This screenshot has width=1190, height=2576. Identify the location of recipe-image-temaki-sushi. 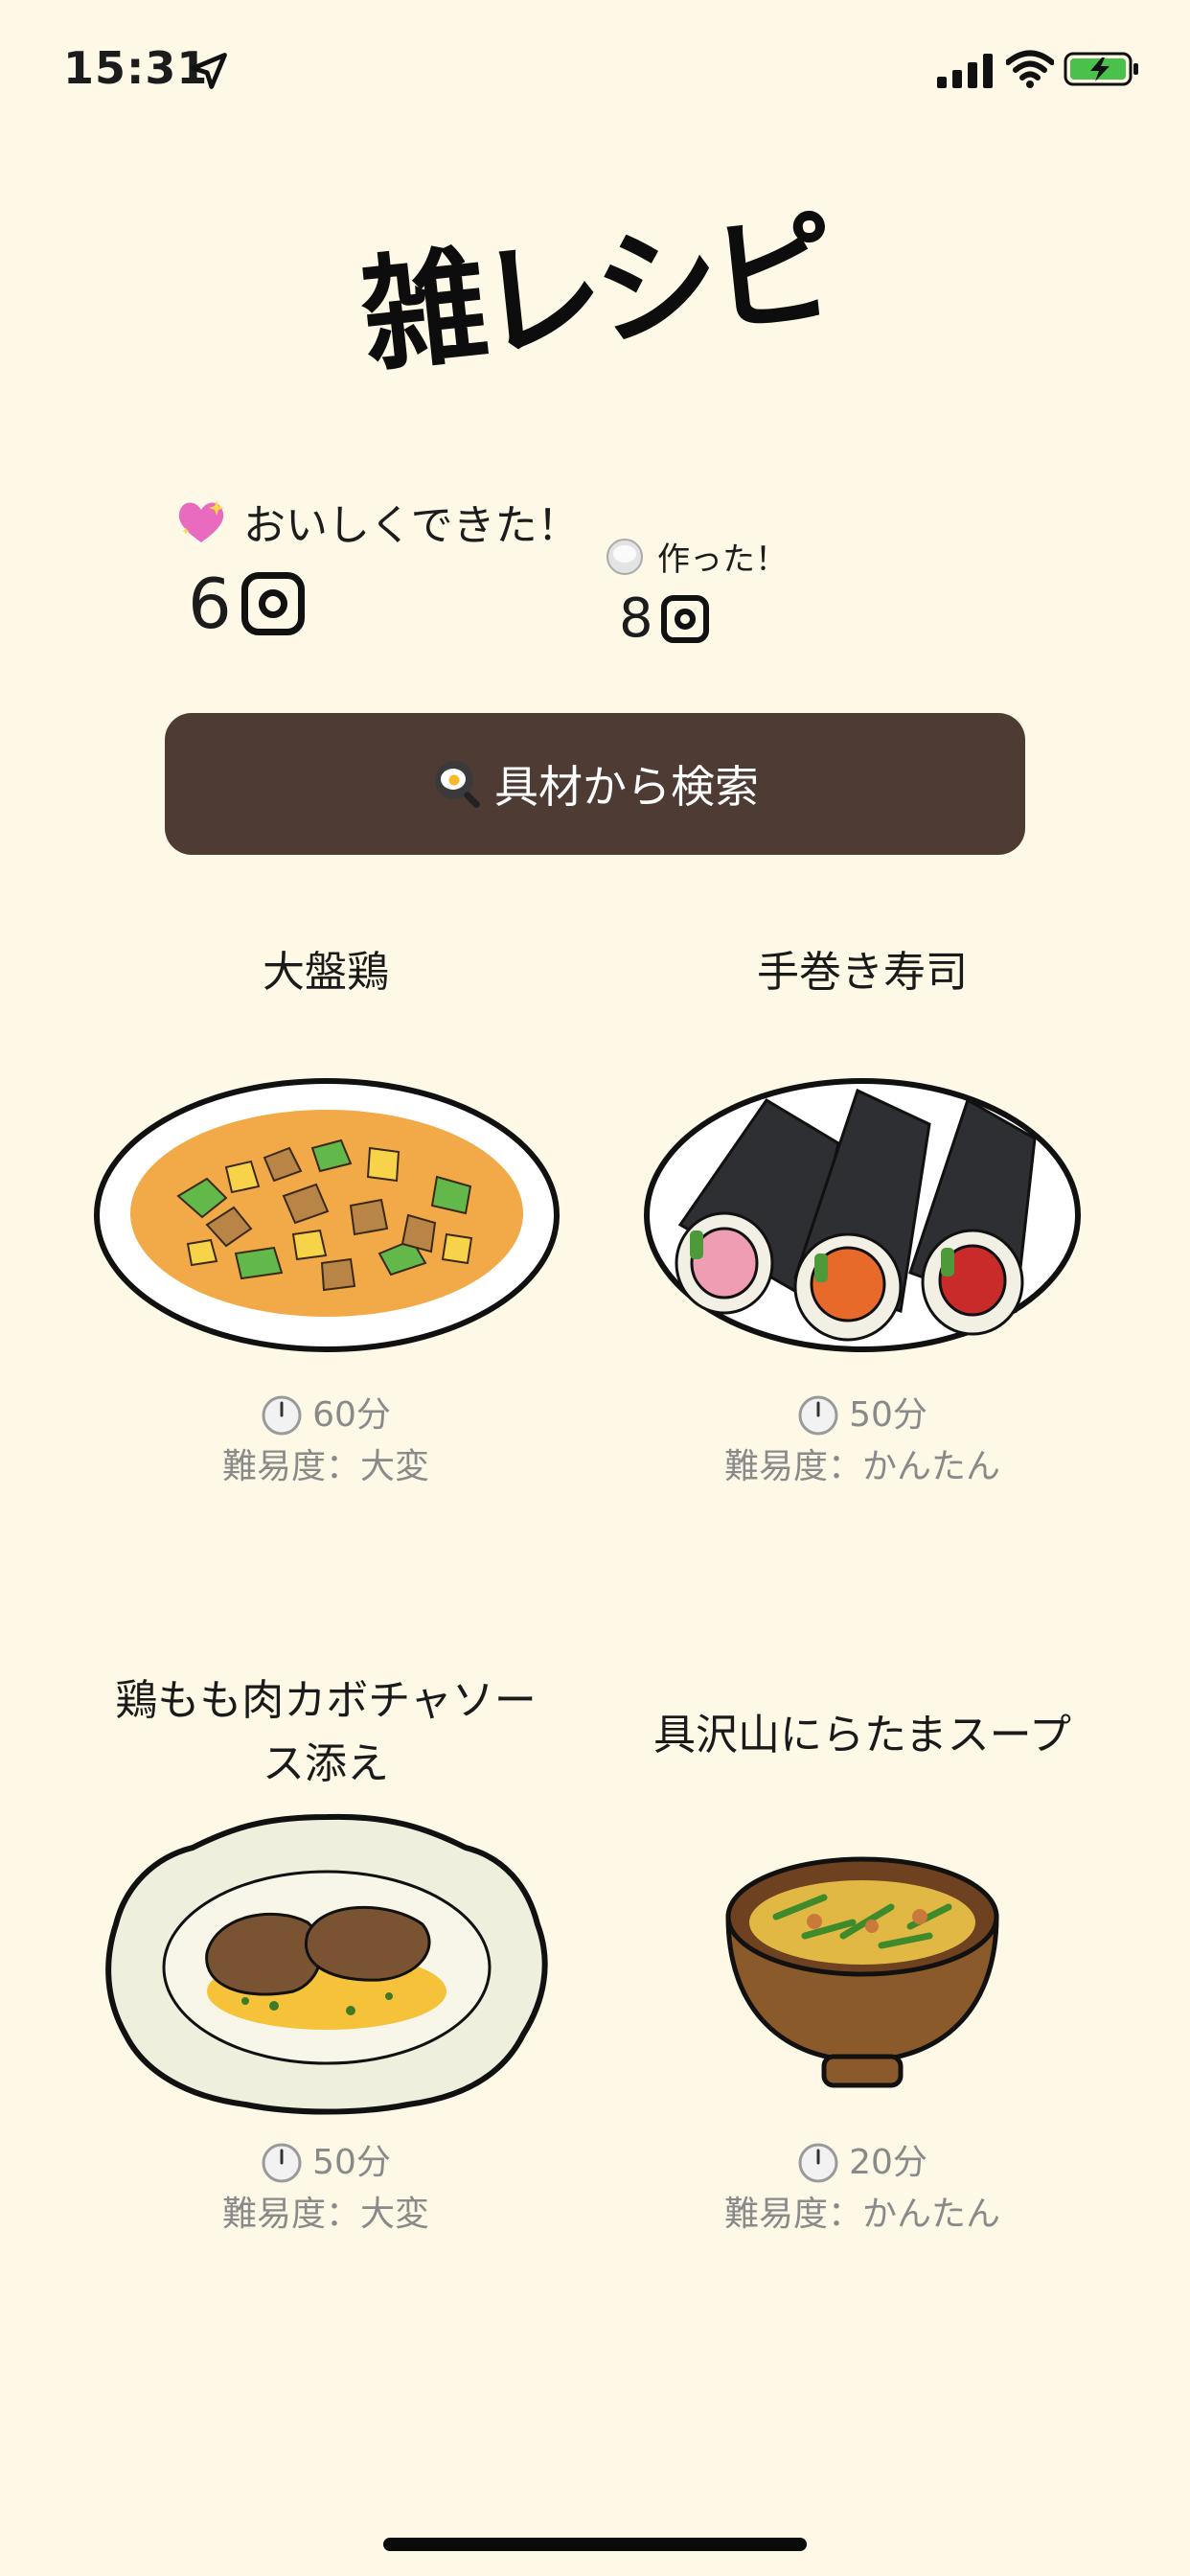
(863, 1215).